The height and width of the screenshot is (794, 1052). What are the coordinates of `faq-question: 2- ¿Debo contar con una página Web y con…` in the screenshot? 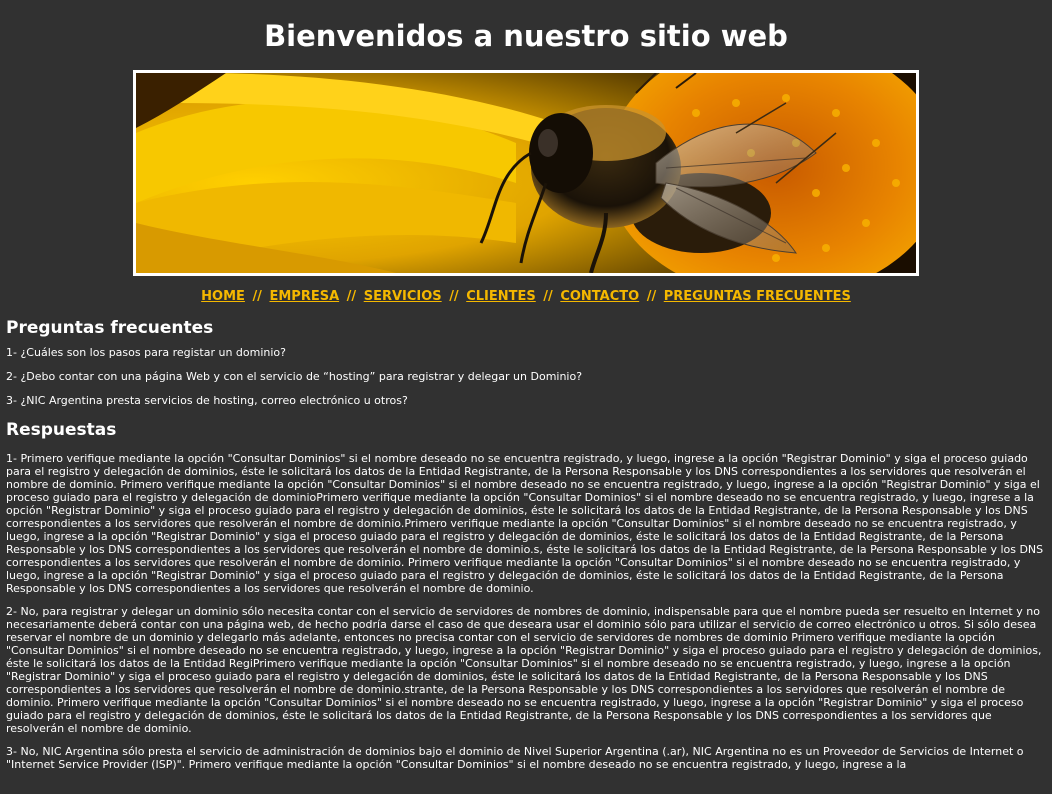 It's located at (294, 376).